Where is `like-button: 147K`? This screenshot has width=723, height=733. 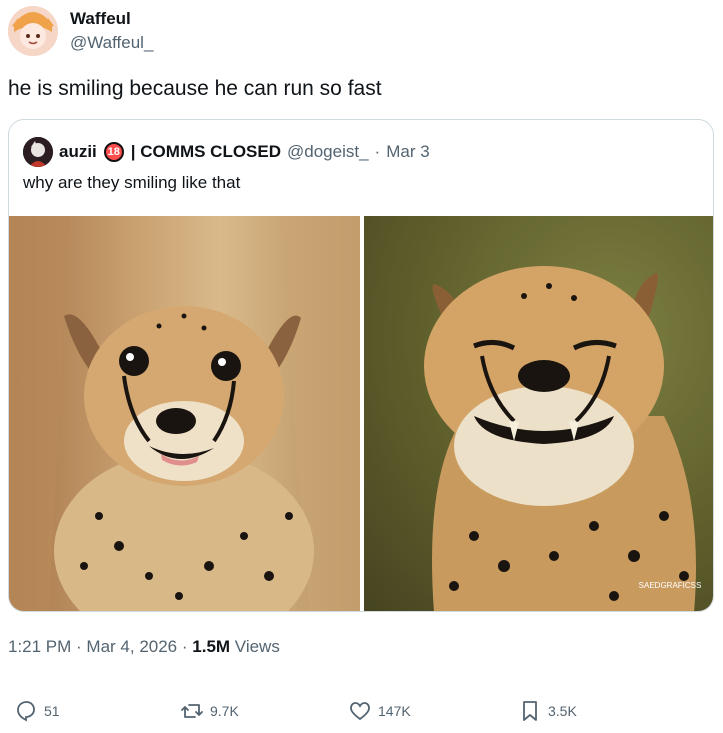
like-button: 147K is located at coordinates (379, 711).